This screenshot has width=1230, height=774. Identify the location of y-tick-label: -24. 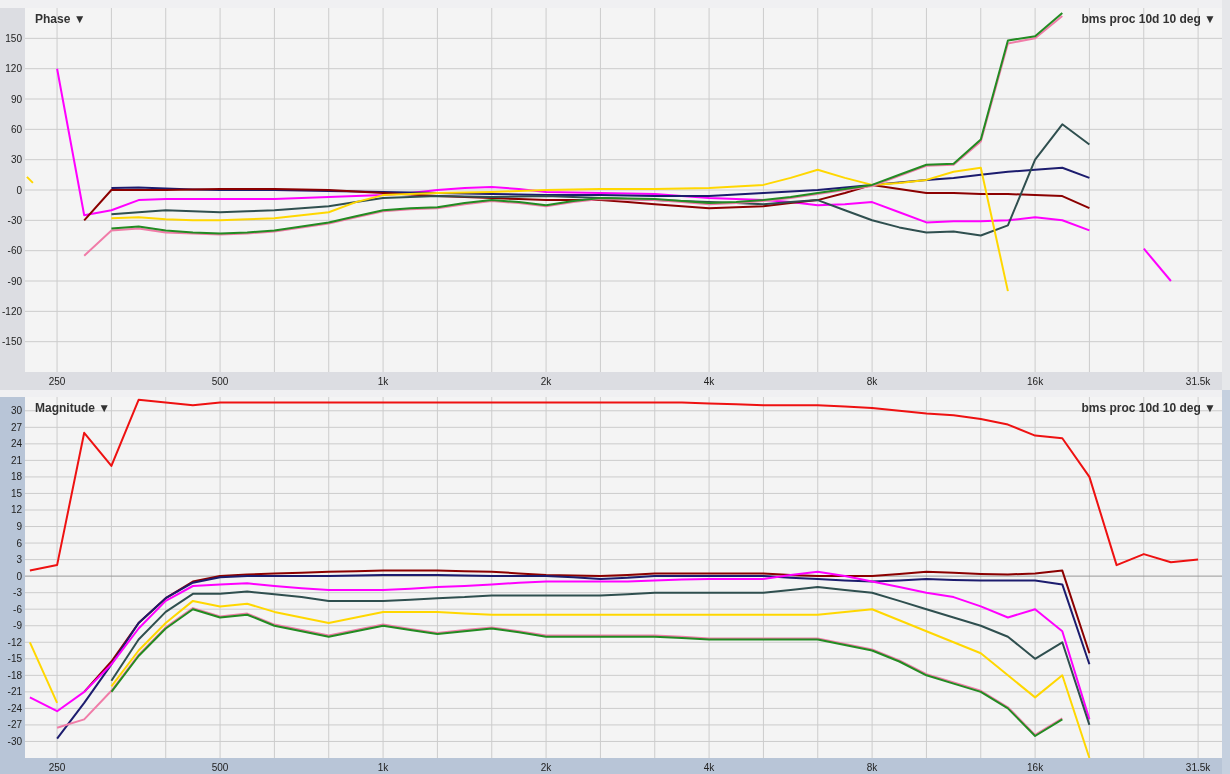
(14, 708).